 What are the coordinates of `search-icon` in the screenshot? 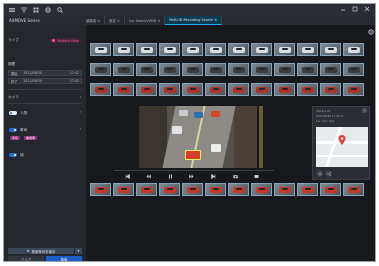 It's located at (60, 10).